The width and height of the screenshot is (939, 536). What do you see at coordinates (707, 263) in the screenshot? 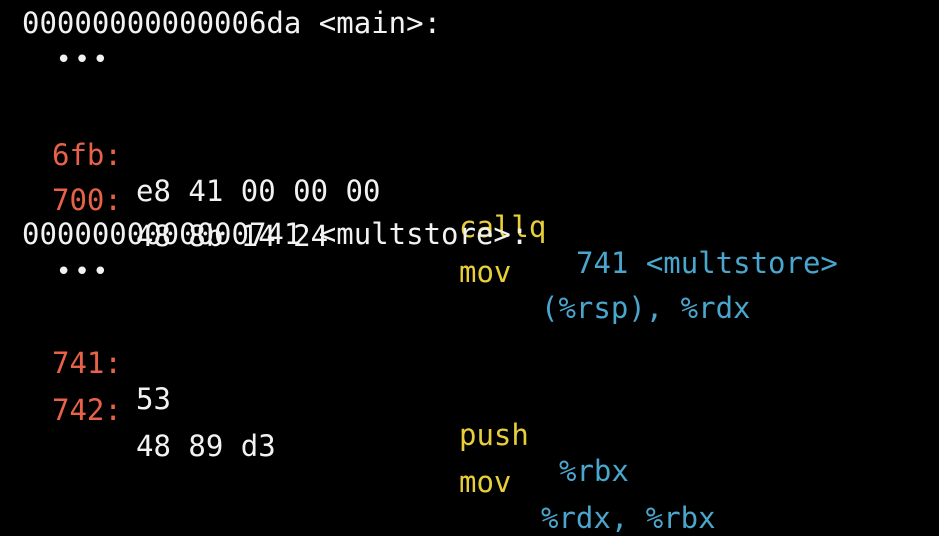
I see `instruction-operands: 741 <multstore>` at bounding box center [707, 263].